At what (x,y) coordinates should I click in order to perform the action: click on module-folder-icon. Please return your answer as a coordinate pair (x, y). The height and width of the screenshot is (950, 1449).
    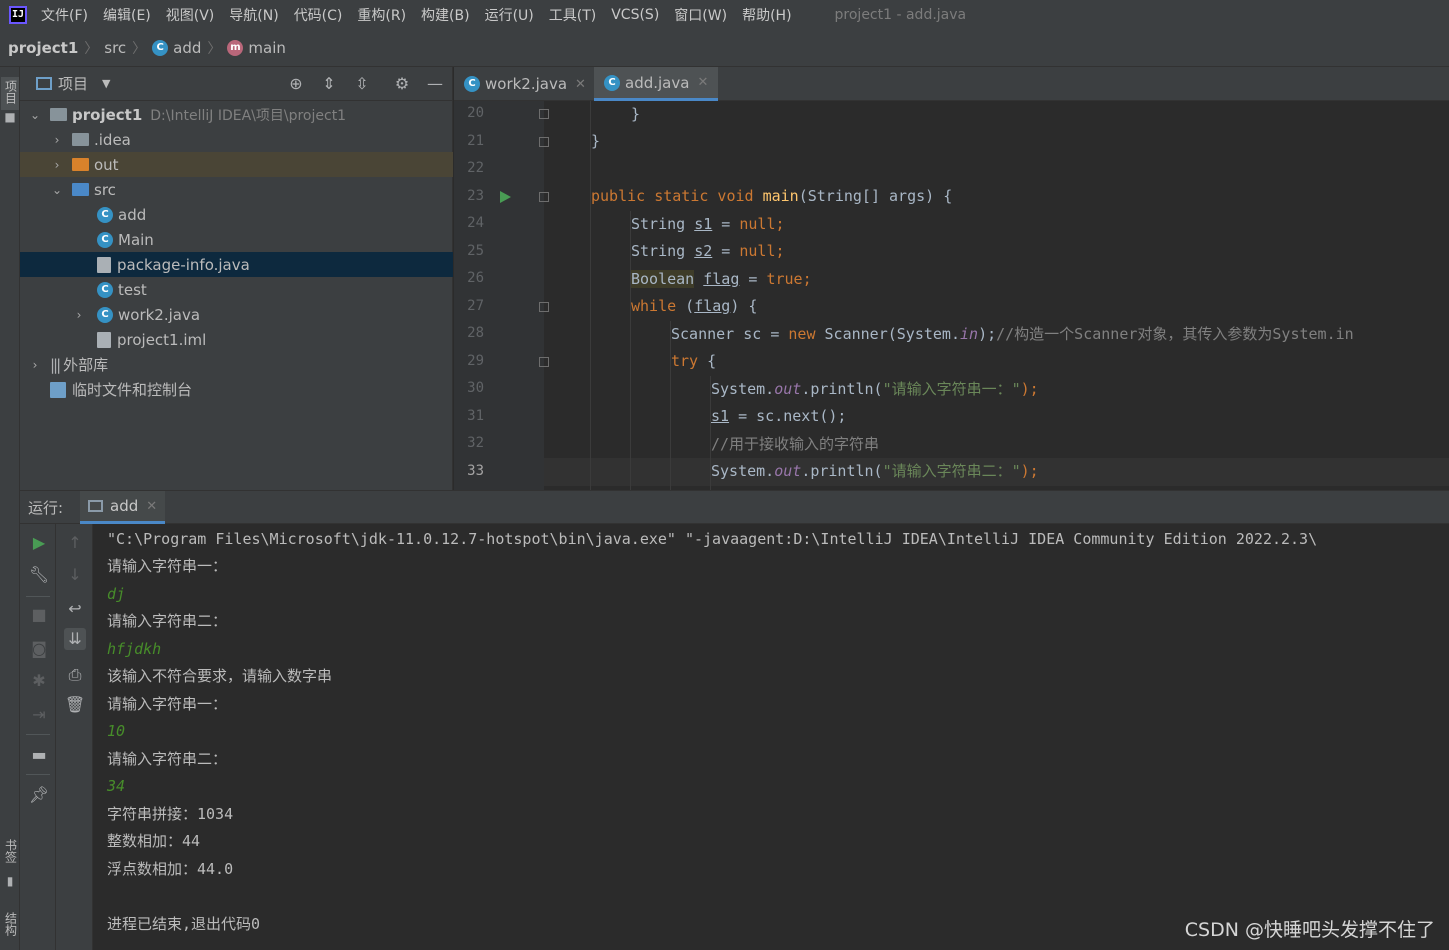
    Looking at the image, I should click on (58, 114).